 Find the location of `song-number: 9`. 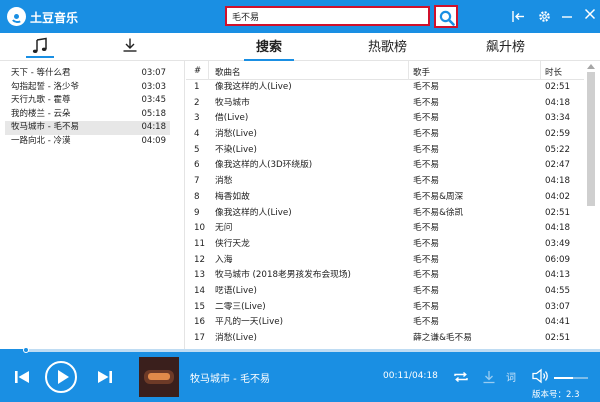

song-number: 9 is located at coordinates (197, 212).